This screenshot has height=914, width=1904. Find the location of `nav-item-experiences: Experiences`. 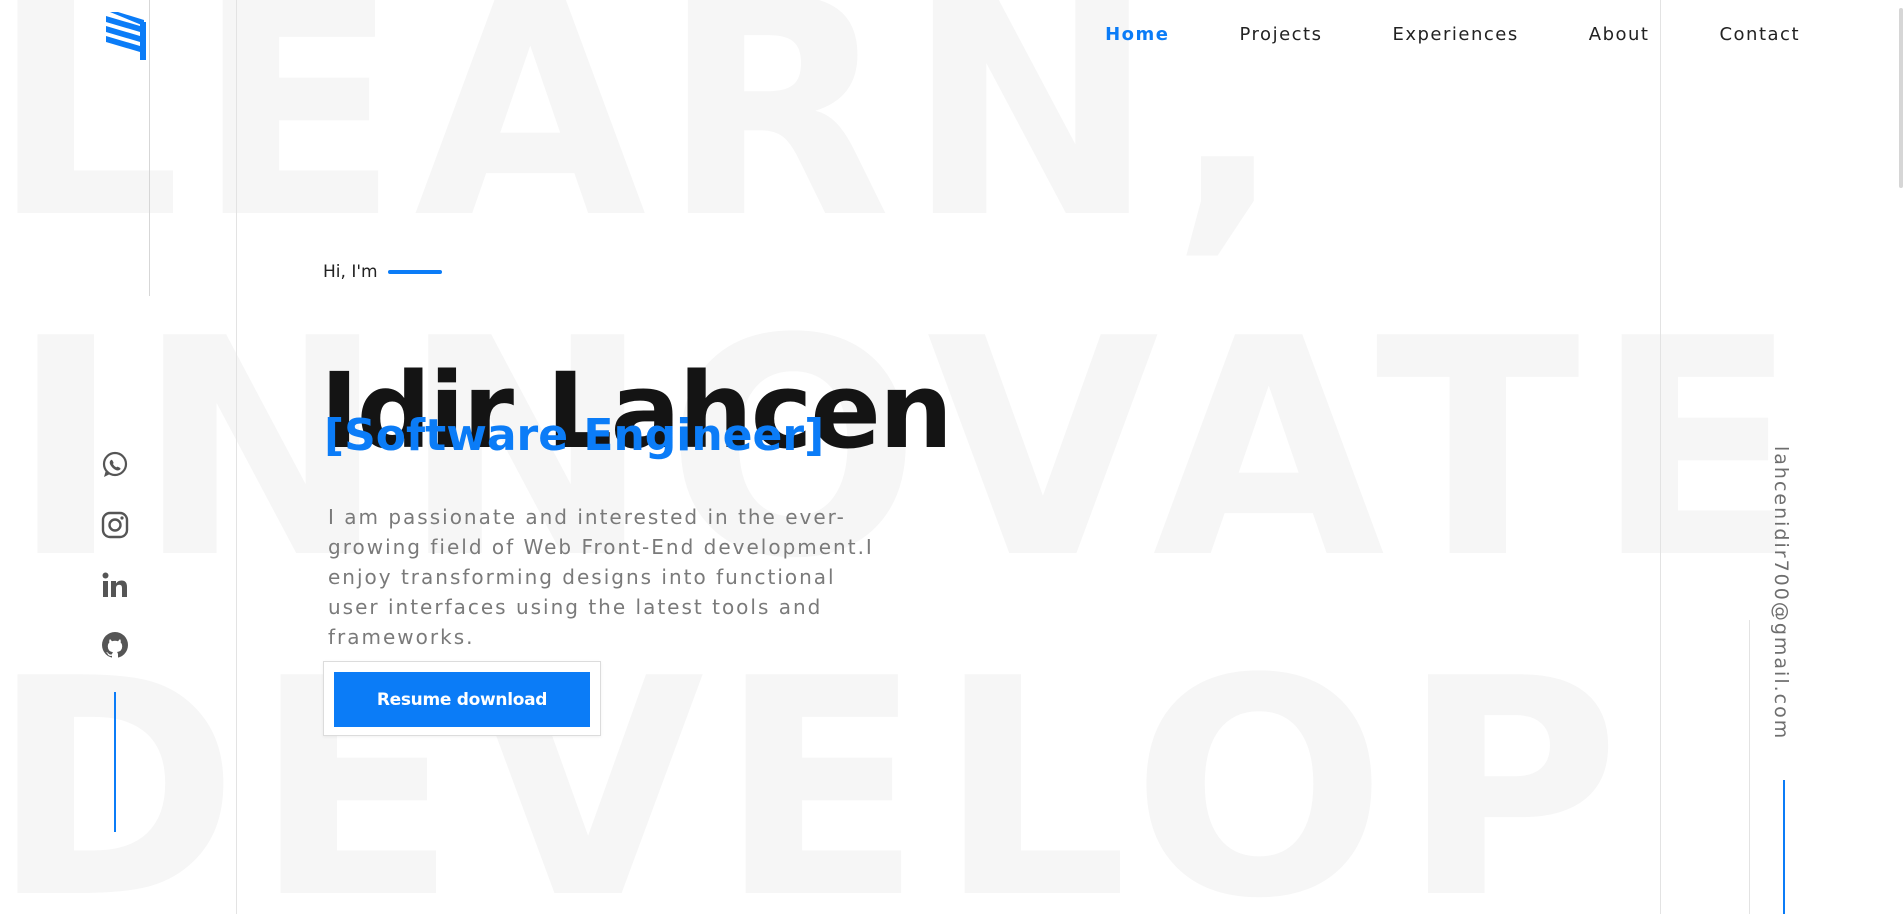

nav-item-experiences: Experiences is located at coordinates (1455, 34).